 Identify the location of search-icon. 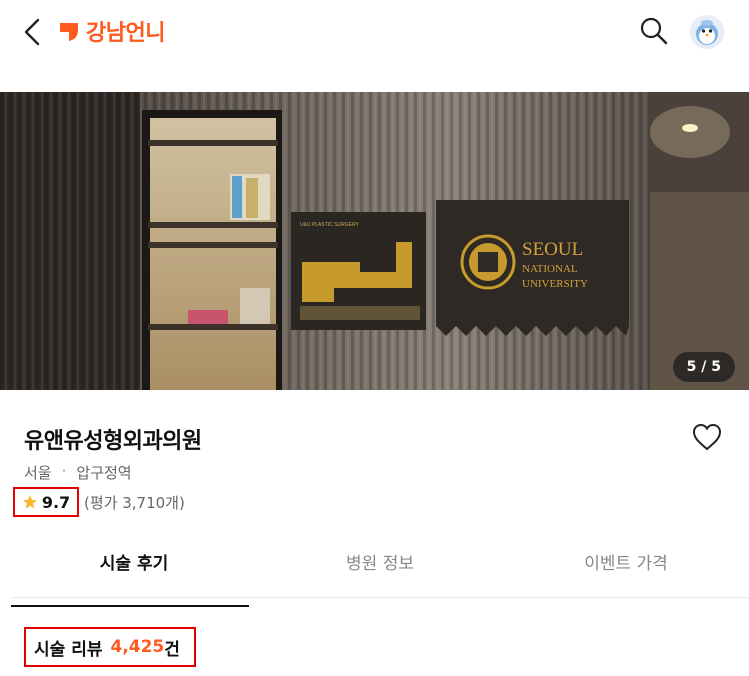
(654, 31).